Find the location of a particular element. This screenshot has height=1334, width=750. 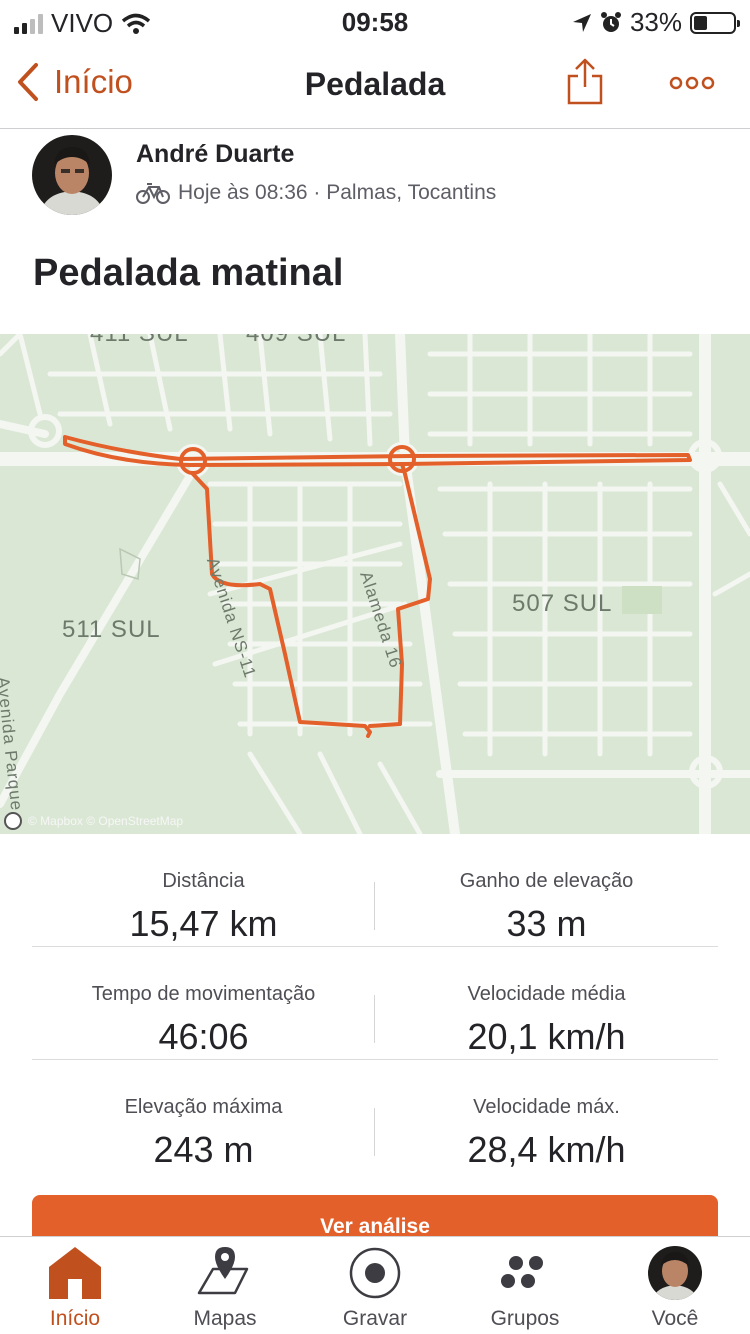

athlete-avatar is located at coordinates (72, 175).